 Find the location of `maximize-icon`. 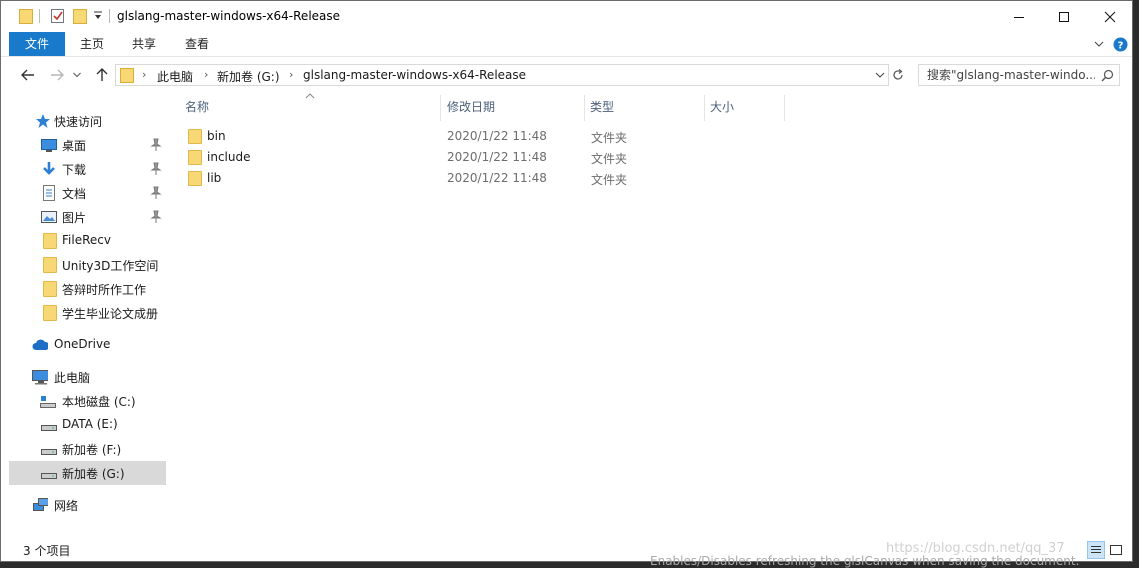

maximize-icon is located at coordinates (1064, 16).